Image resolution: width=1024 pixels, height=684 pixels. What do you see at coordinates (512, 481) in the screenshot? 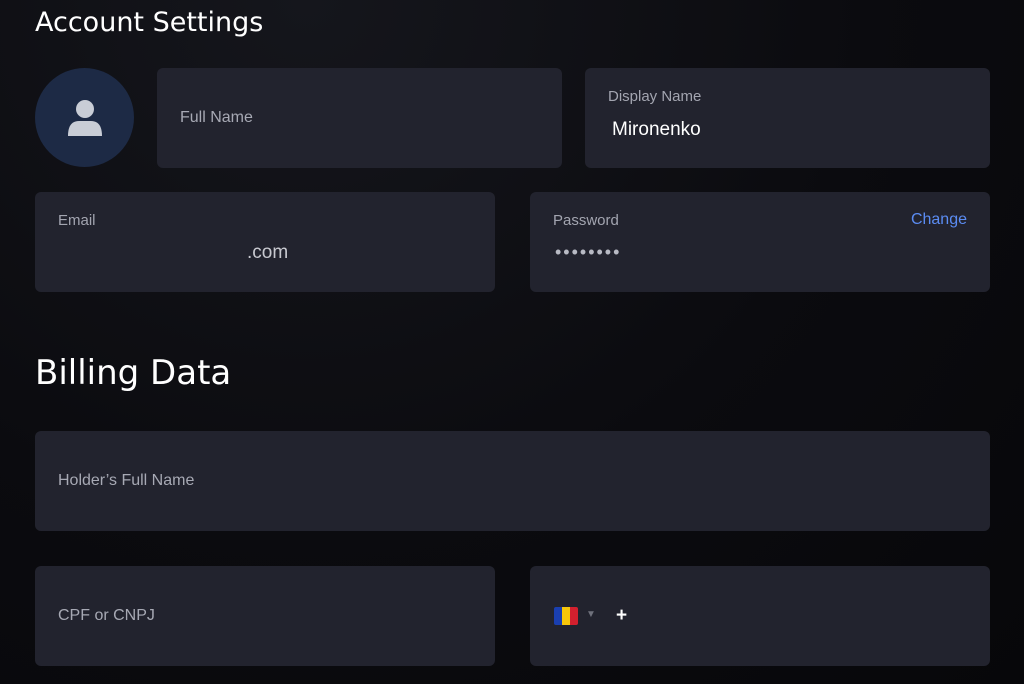
I see `holder-full-name-field: Holder’s Full Name` at bounding box center [512, 481].